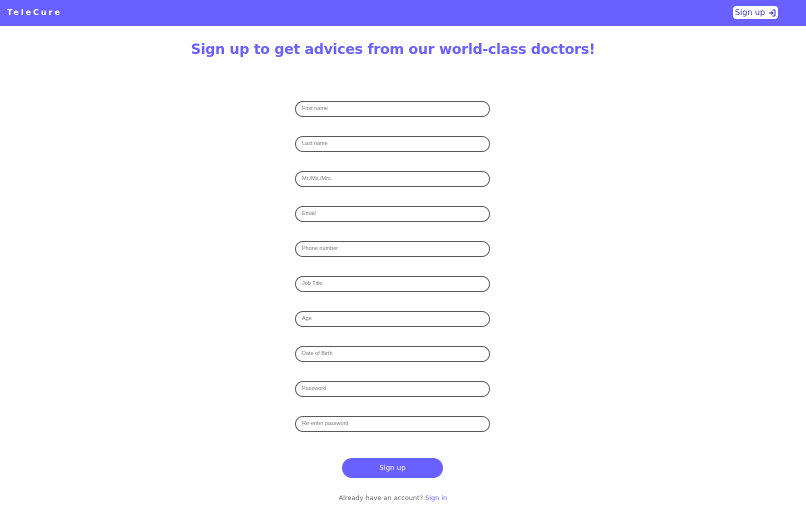  What do you see at coordinates (772, 12) in the screenshot?
I see `sign-in-arrow-icon` at bounding box center [772, 12].